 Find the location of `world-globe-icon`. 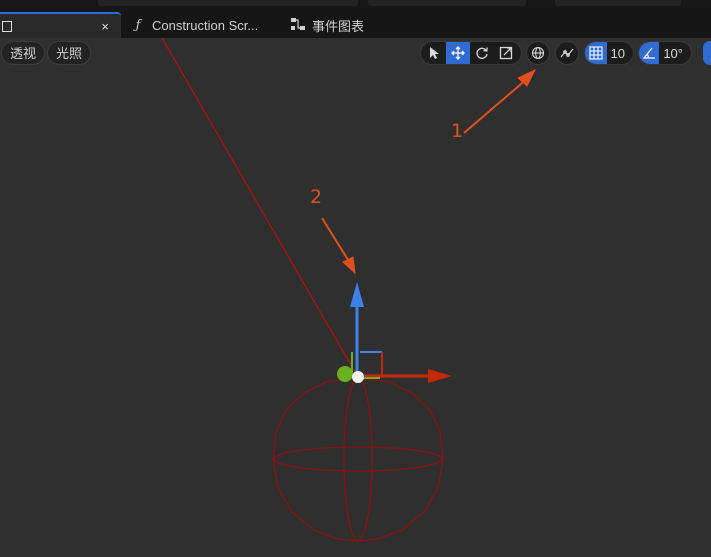

world-globe-icon is located at coordinates (538, 53).